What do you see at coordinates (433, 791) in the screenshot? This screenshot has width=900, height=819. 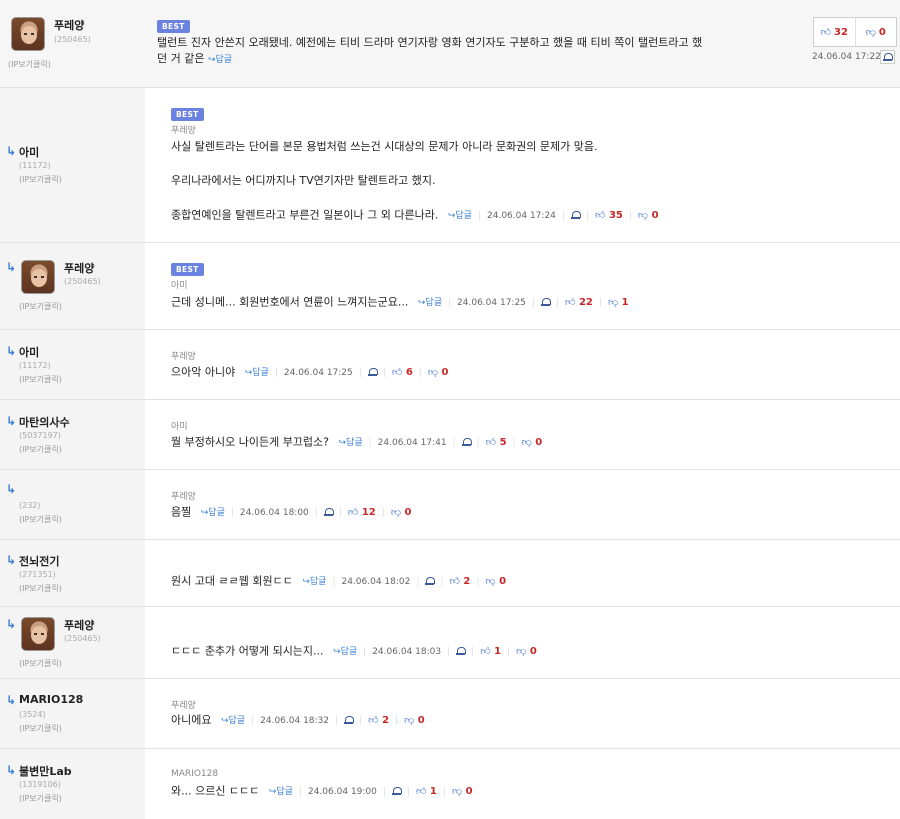 I see `upvote-count: 1` at bounding box center [433, 791].